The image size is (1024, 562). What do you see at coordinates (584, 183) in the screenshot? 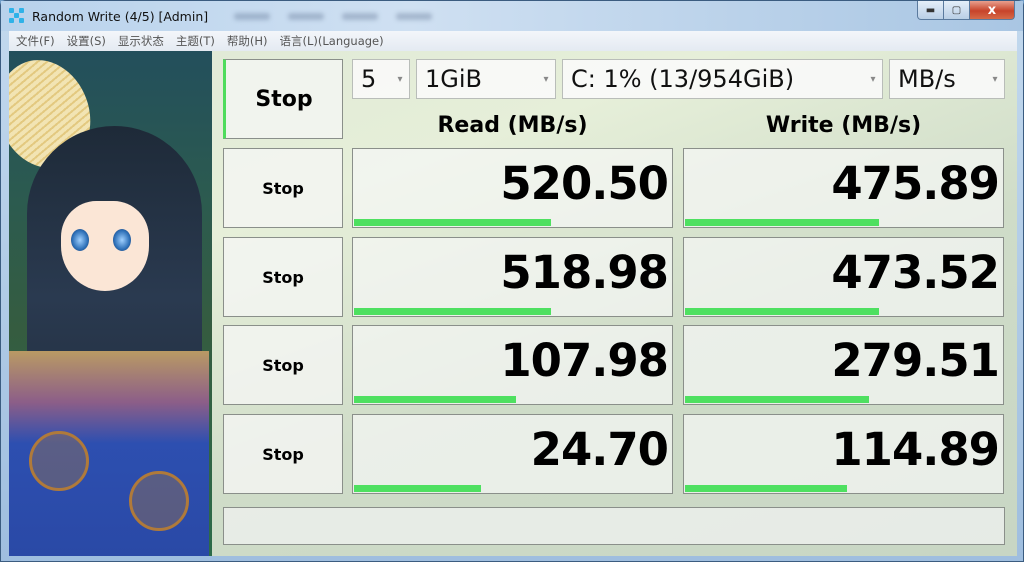
I see `read-value: 520.50` at bounding box center [584, 183].